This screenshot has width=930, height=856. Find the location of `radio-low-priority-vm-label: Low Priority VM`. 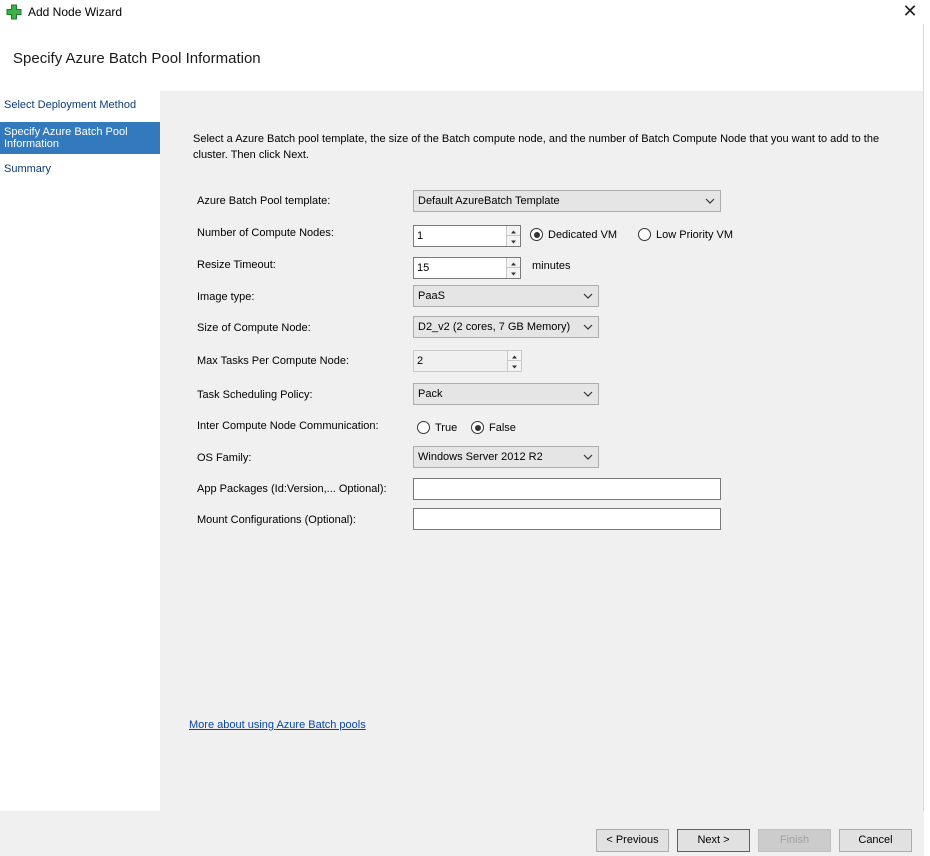

radio-low-priority-vm-label: Low Priority VM is located at coordinates (695, 234).